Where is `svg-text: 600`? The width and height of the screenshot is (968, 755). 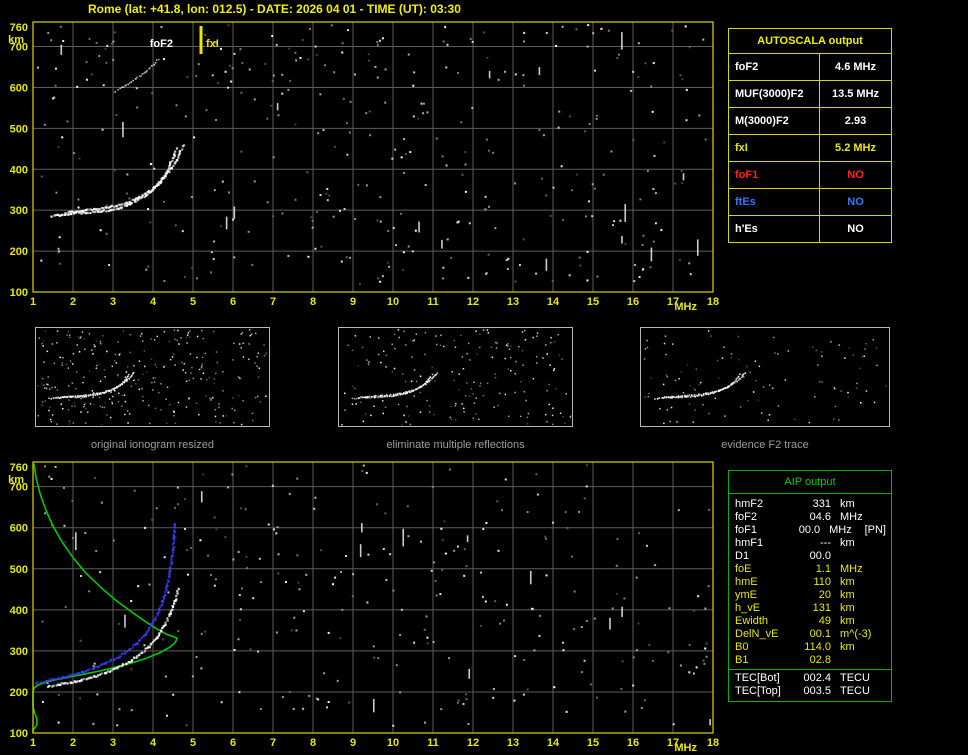 svg-text: 600 is located at coordinates (19, 88).